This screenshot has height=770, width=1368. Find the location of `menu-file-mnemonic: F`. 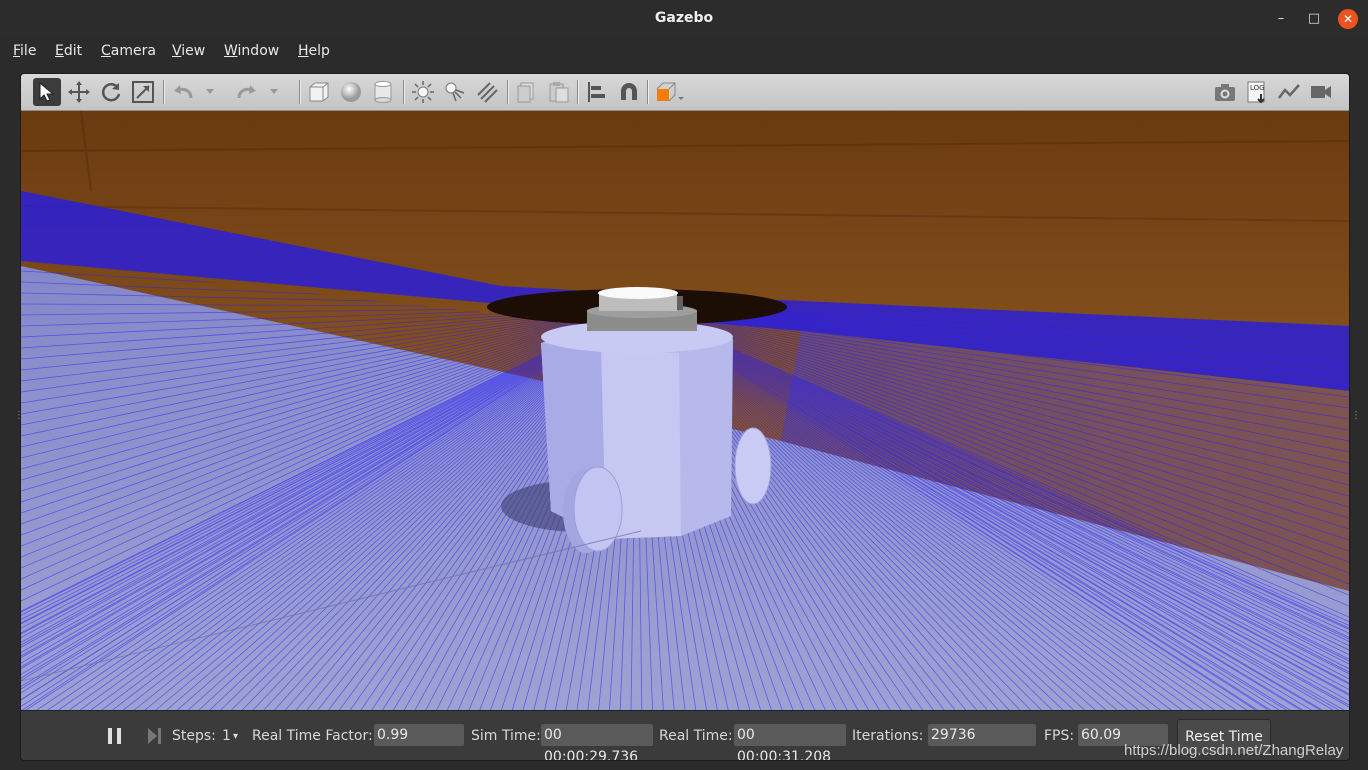

menu-file-mnemonic: F is located at coordinates (17, 51).